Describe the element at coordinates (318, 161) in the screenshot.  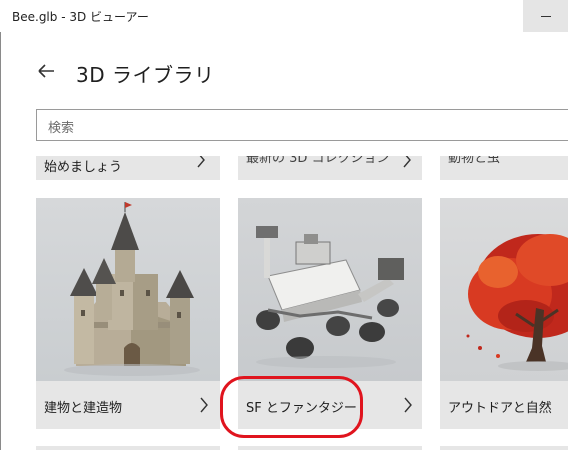
I see `tile-label: 最新の 3D コレクション` at that location.